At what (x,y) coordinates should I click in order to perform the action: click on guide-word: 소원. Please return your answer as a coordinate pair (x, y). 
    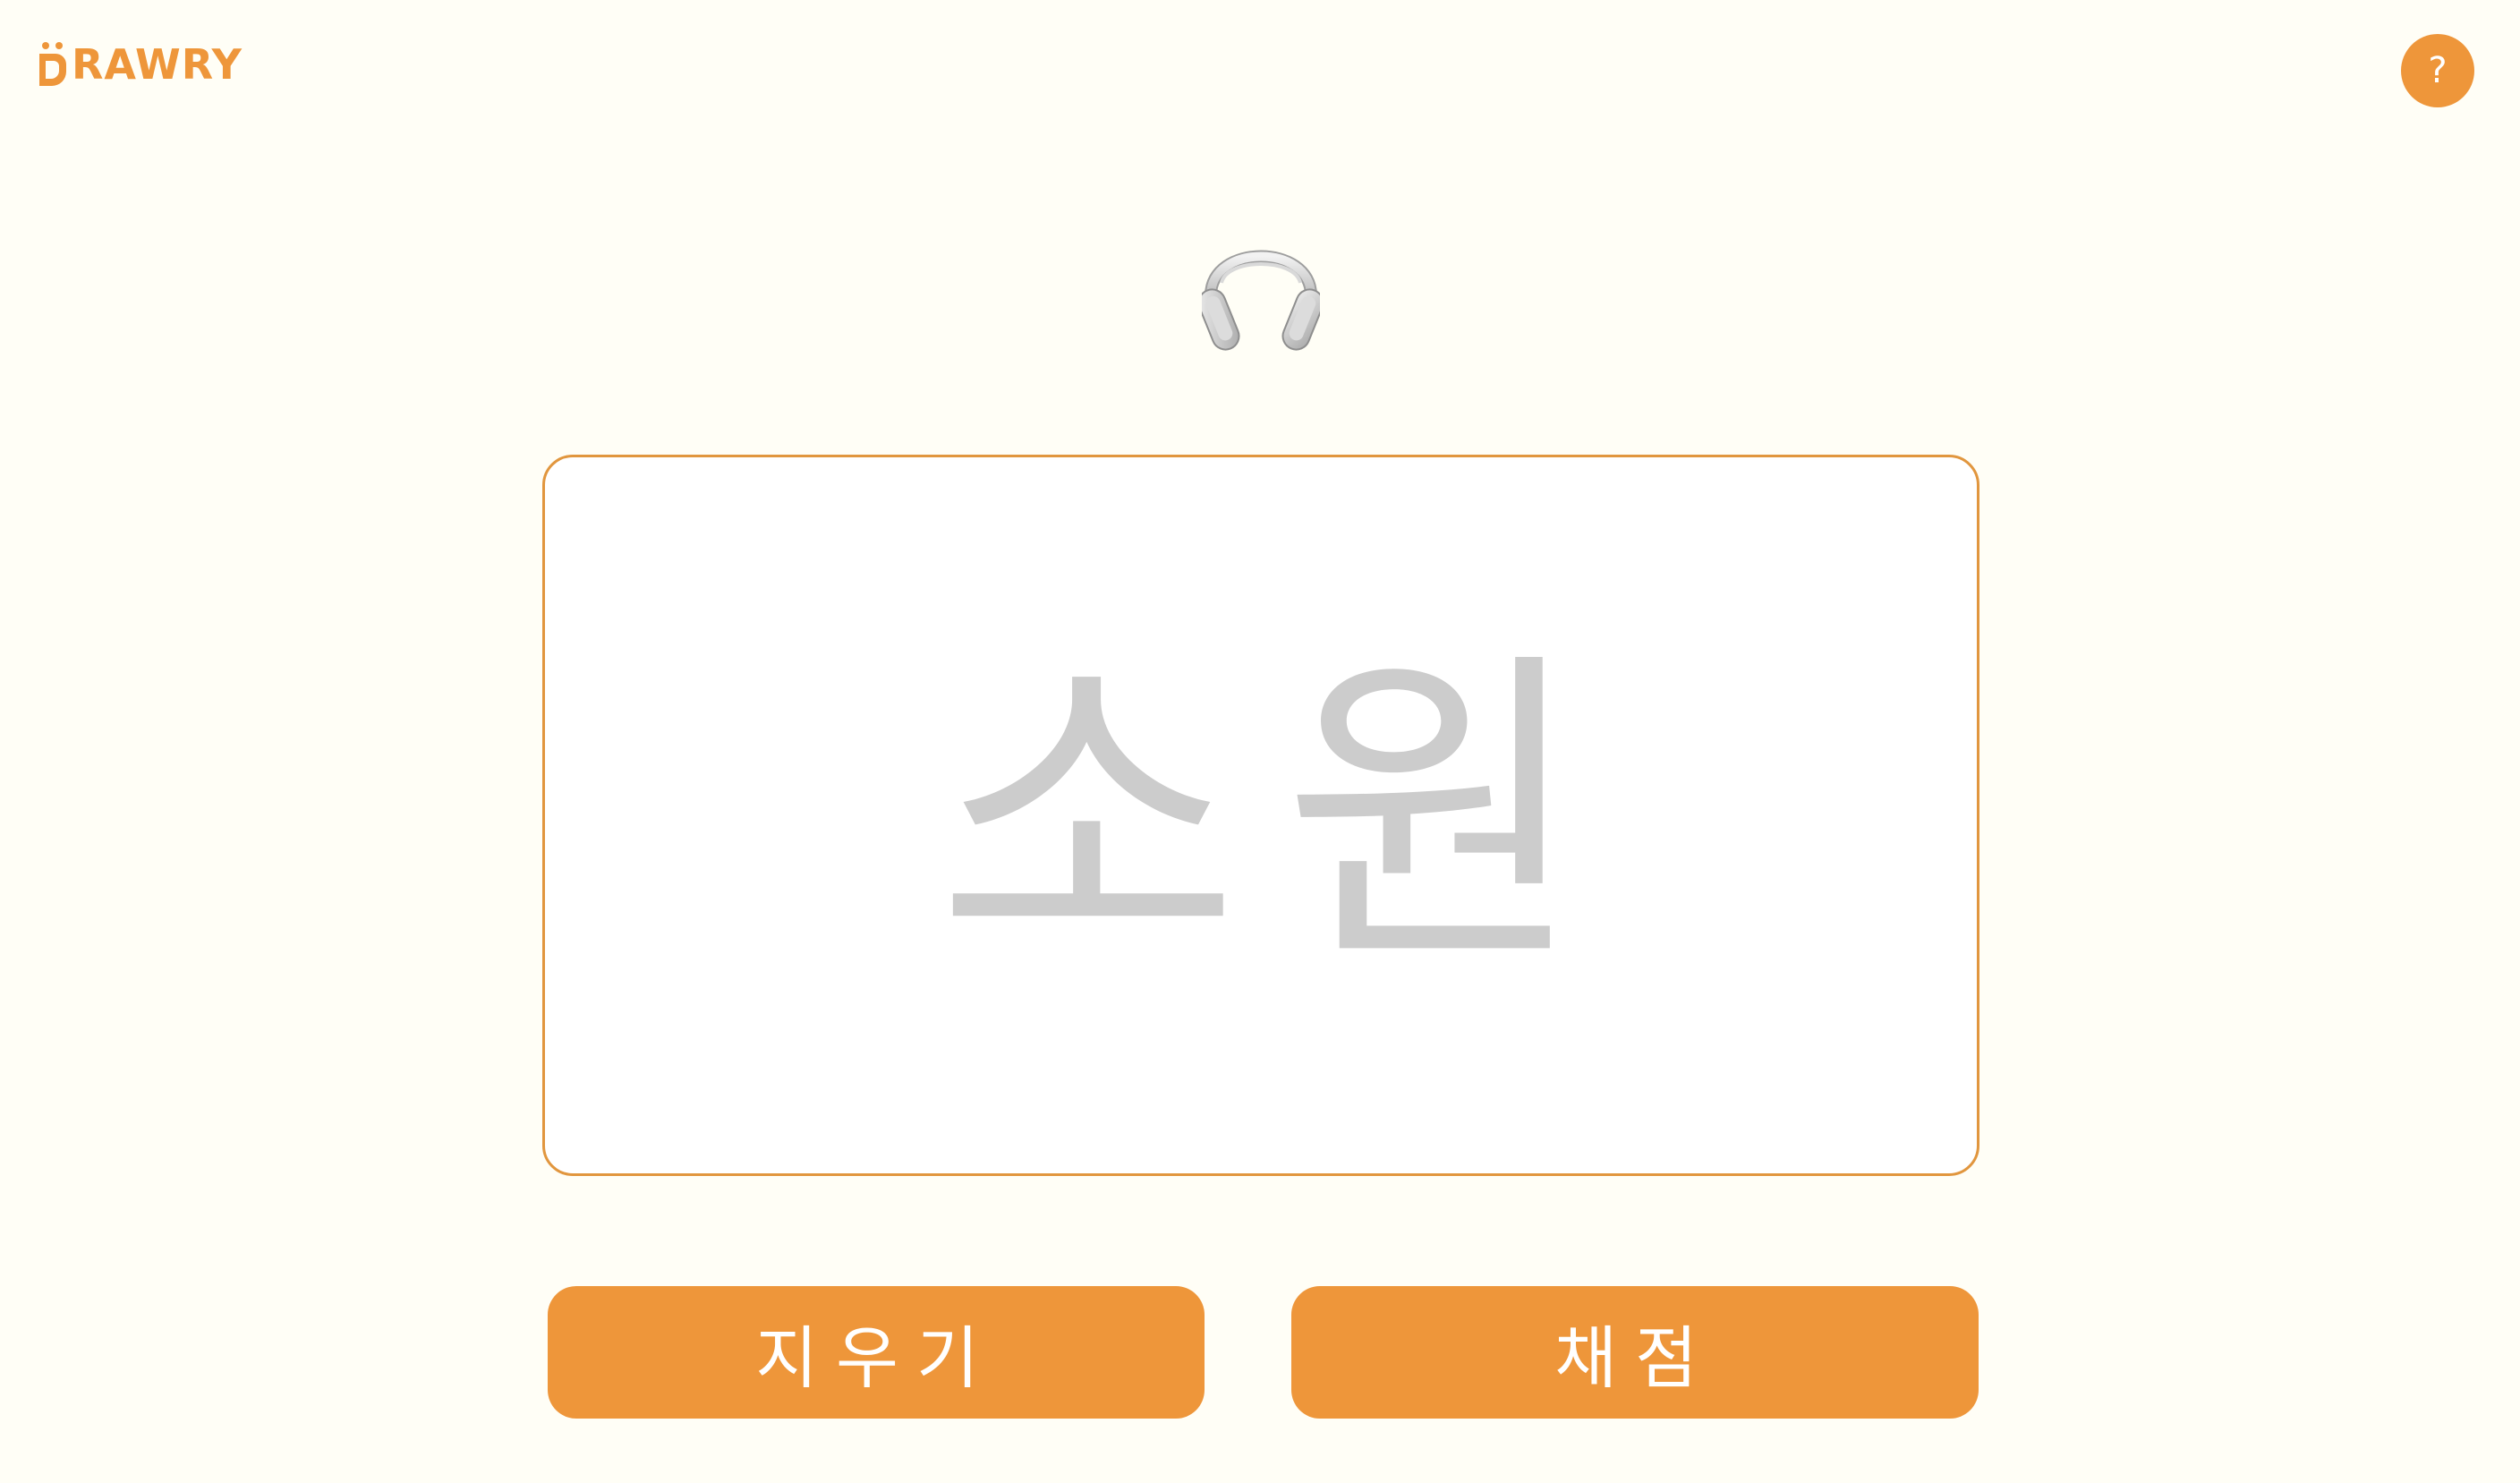
    Looking at the image, I should click on (1282, 815).